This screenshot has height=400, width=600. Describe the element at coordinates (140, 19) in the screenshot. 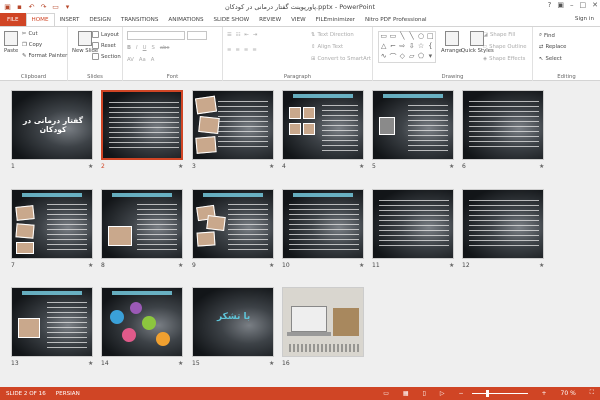

I see `tab-transitions: TRANSITIONS` at that location.